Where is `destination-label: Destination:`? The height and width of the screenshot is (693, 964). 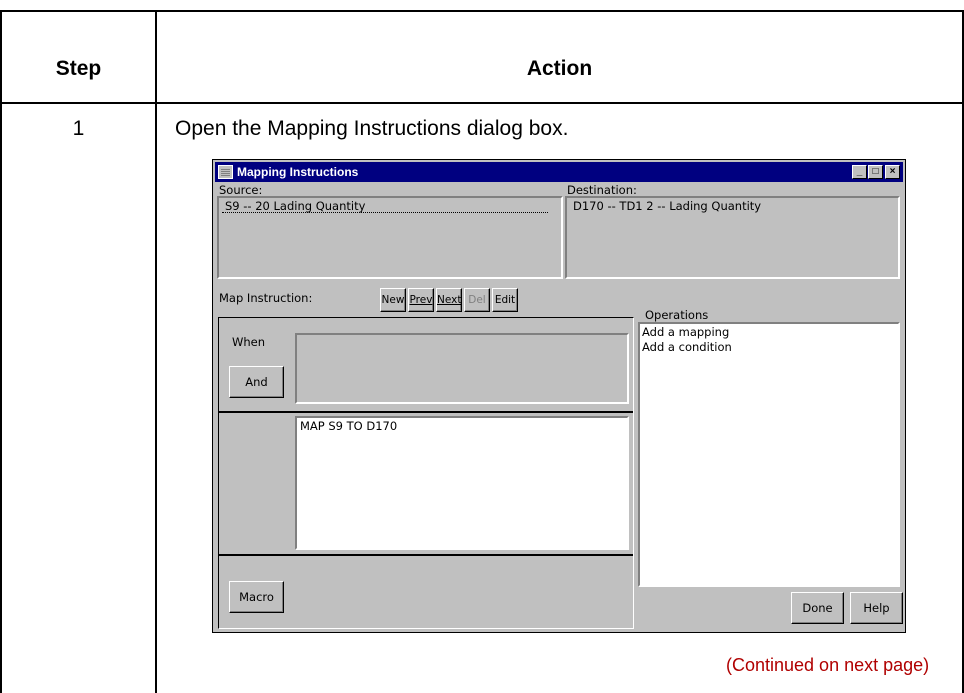 destination-label: Destination: is located at coordinates (602, 190).